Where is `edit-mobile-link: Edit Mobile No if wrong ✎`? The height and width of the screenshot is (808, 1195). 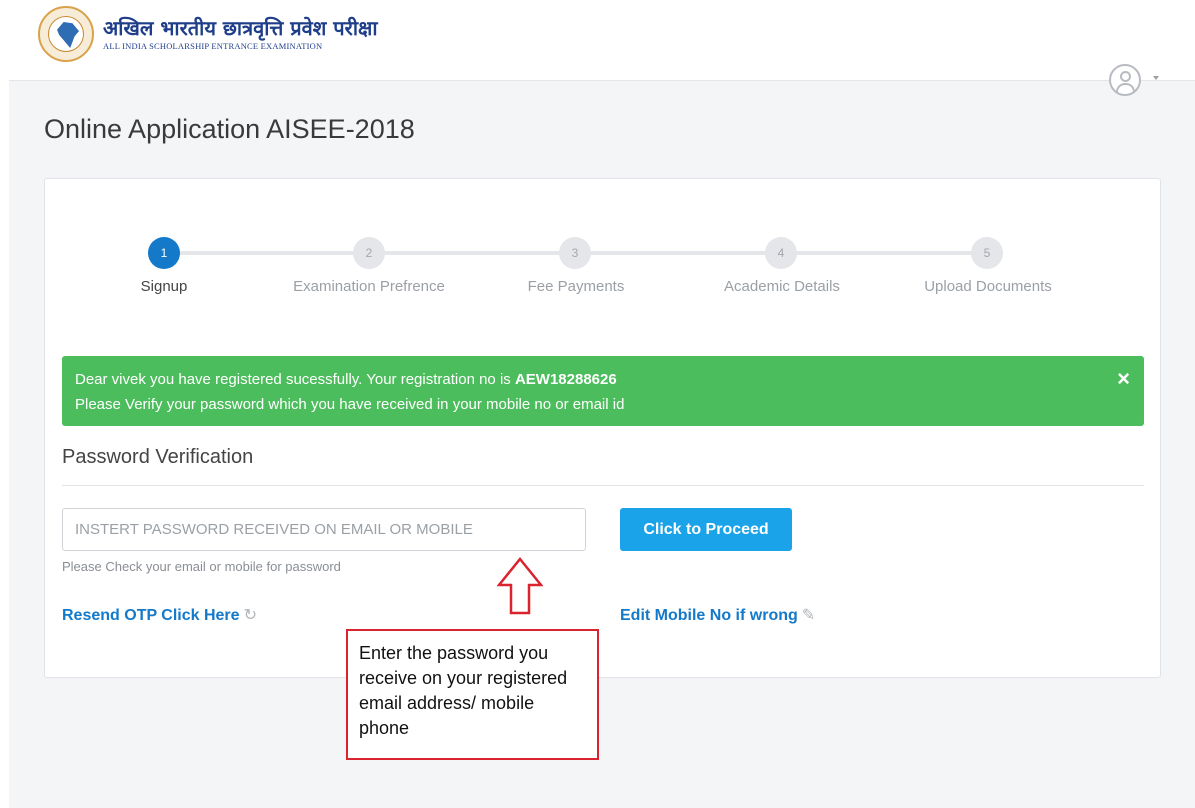 edit-mobile-link: Edit Mobile No if wrong ✎ is located at coordinates (717, 615).